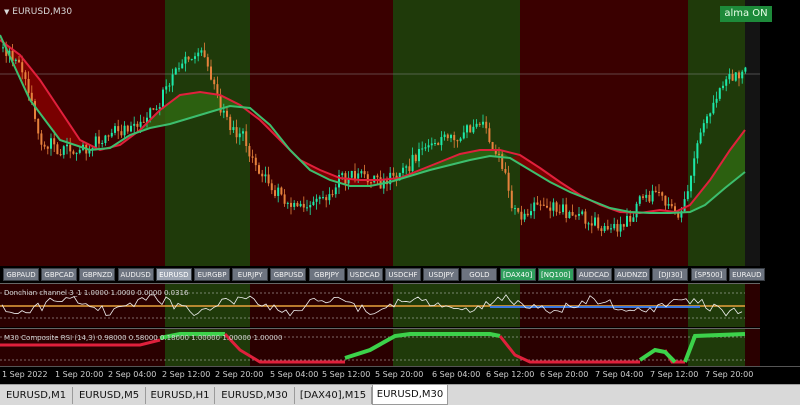 The image size is (800, 405). Describe the element at coordinates (288, 274) in the screenshot. I see `symbol-button-gbpusd: GBPUSD` at that location.